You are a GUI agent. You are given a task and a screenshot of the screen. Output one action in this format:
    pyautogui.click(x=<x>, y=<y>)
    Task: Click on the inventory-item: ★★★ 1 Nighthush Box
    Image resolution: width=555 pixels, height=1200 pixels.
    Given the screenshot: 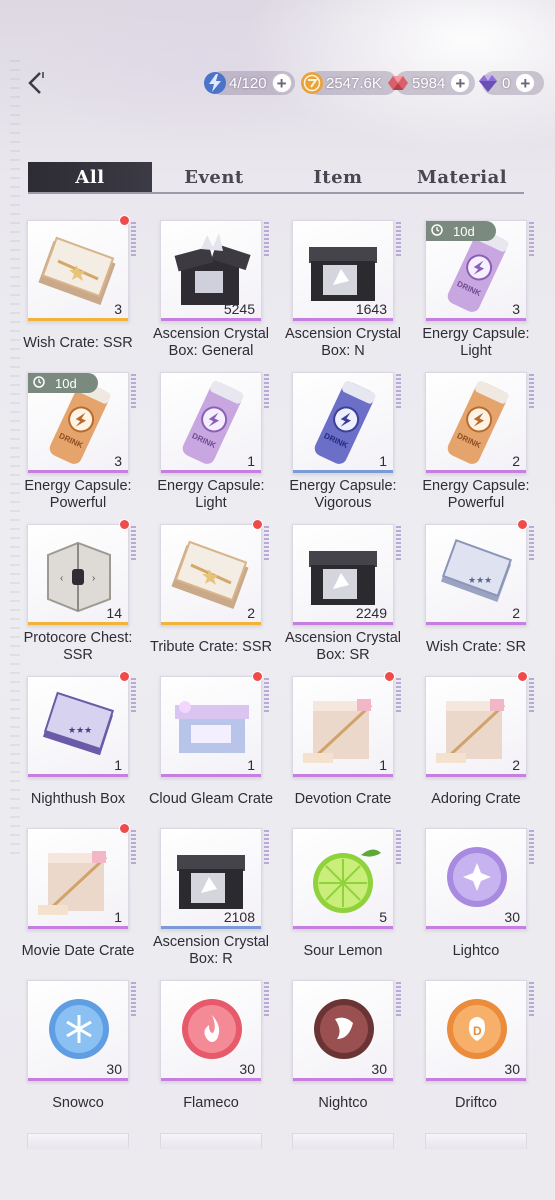 What is the action you would take?
    pyautogui.click(x=82, y=743)
    